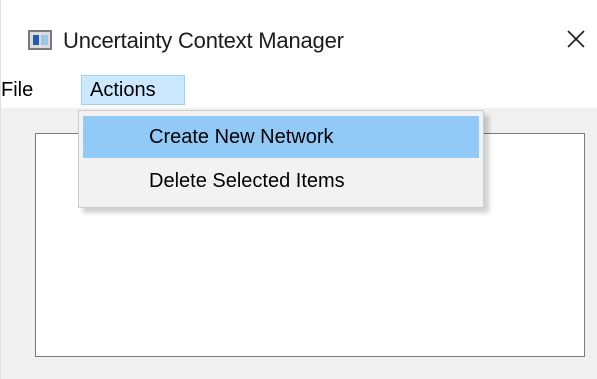 Image resolution: width=597 pixels, height=379 pixels. I want to click on app-window-icon, so click(40, 40).